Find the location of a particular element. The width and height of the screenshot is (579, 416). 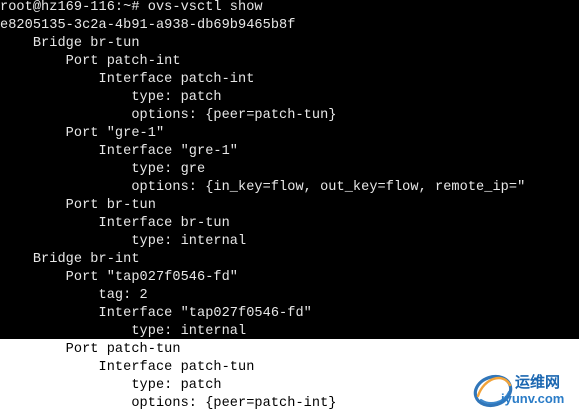

terminal-line: e8205135-3c2a-4b91-a938-db69b9465b8f is located at coordinates (148, 25).